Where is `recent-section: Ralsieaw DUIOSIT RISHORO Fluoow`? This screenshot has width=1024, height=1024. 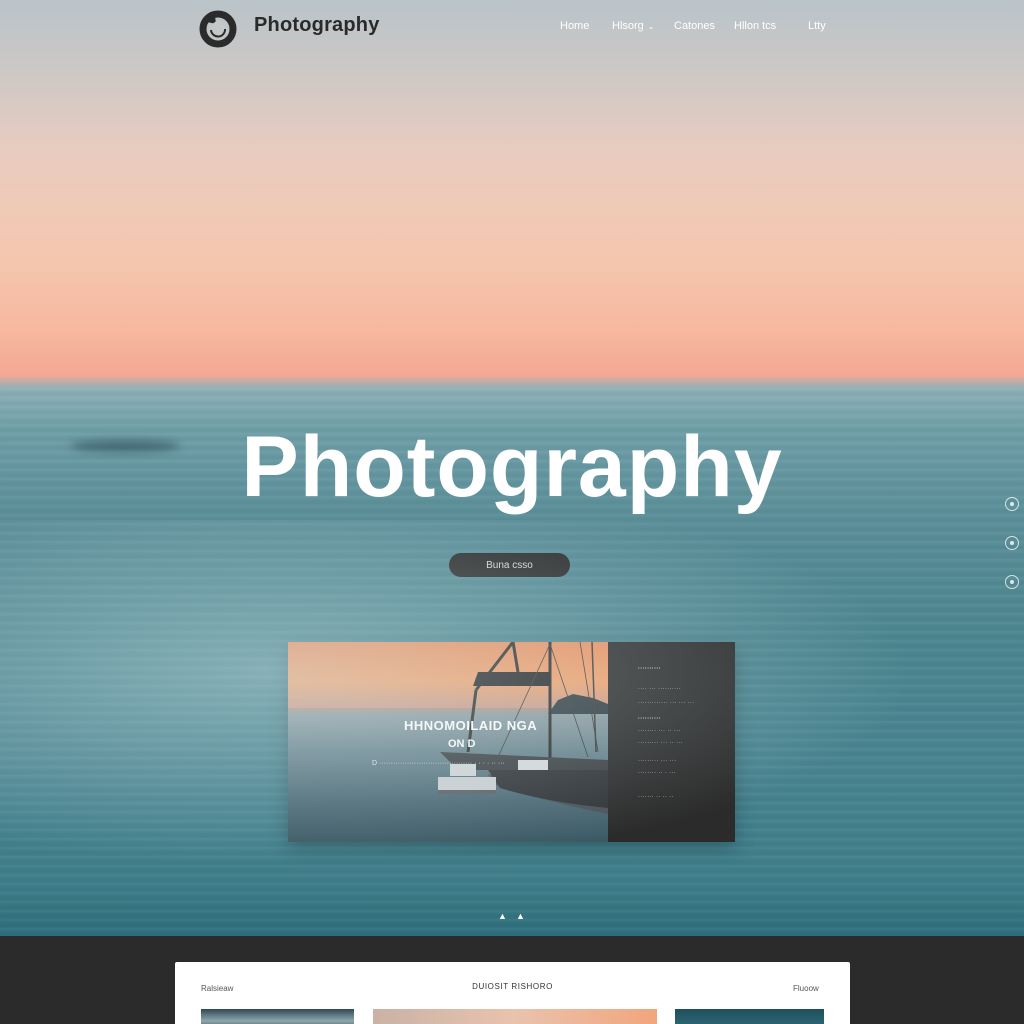 recent-section: Ralsieaw DUIOSIT RISHORO Fluoow is located at coordinates (512, 993).